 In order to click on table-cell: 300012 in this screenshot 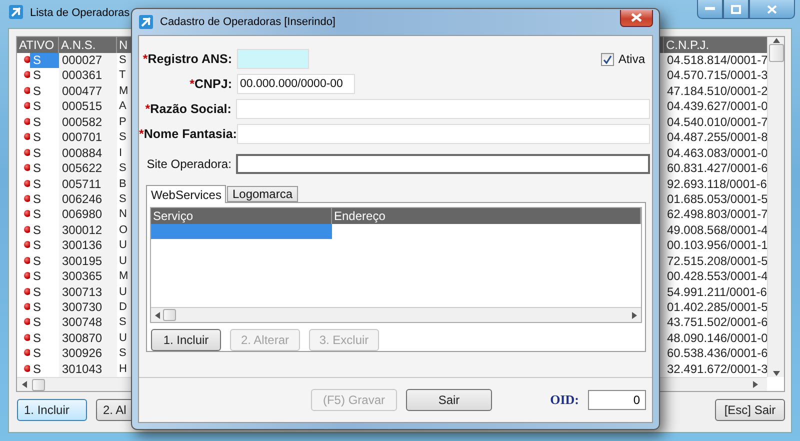, I will do `click(88, 230)`.